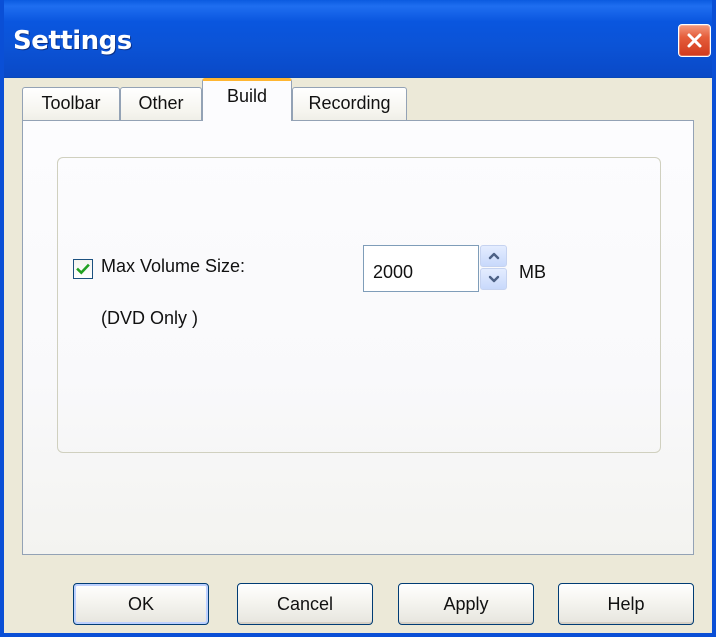 Image resolution: width=716 pixels, height=637 pixels. I want to click on max-volume-label: Max Volume Size:, so click(173, 266).